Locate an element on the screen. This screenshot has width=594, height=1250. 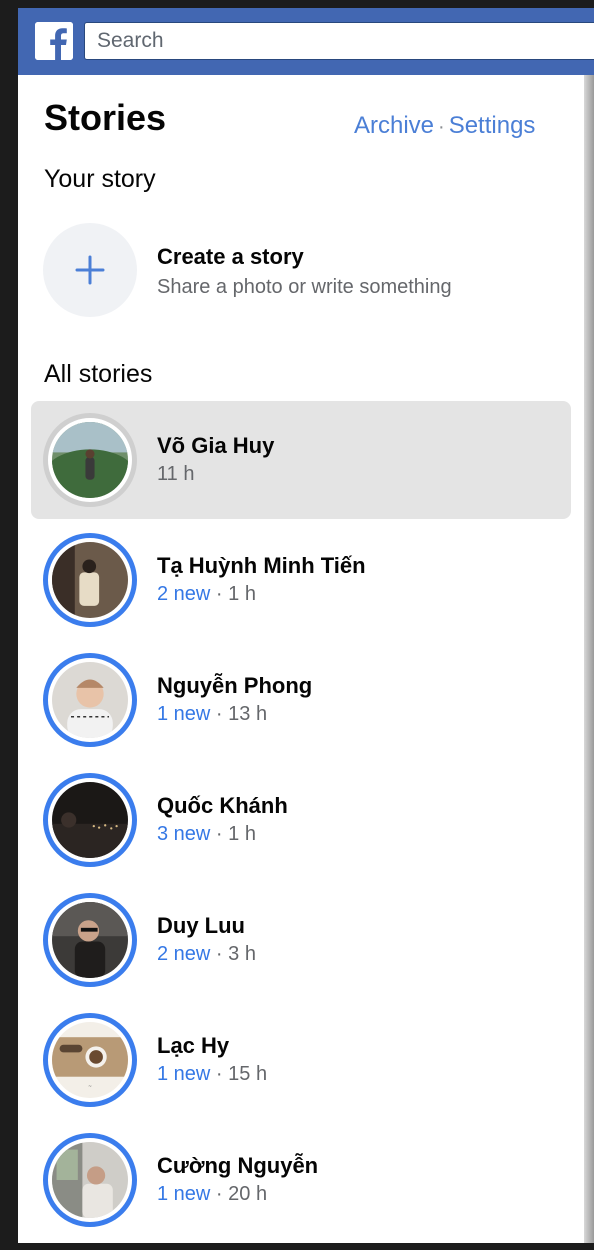
facebook-header is located at coordinates (306, 41).